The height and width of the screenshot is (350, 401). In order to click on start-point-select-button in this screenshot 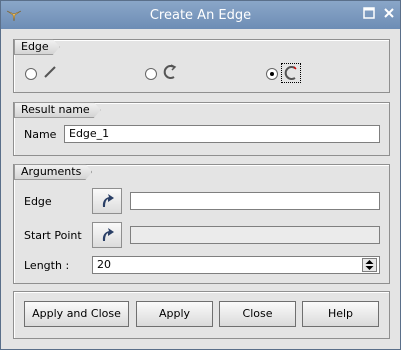, I will do `click(107, 235)`.